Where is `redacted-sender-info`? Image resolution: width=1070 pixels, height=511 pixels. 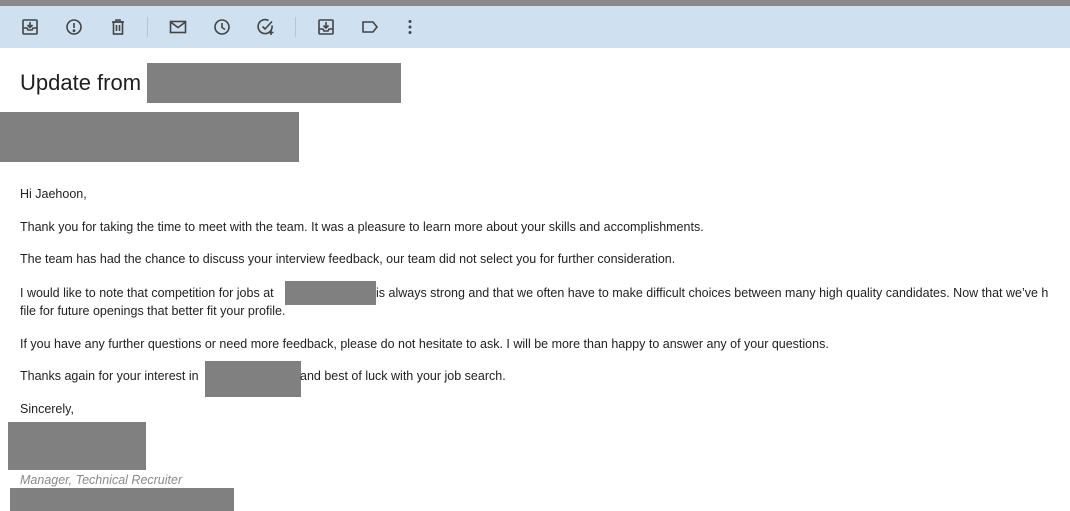 redacted-sender-info is located at coordinates (149, 137).